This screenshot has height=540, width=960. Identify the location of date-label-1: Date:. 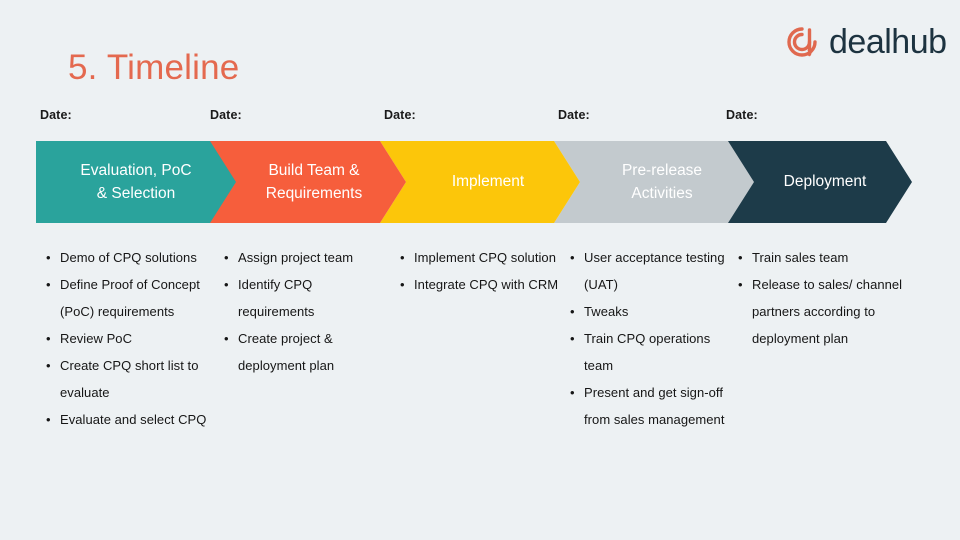
(56, 115).